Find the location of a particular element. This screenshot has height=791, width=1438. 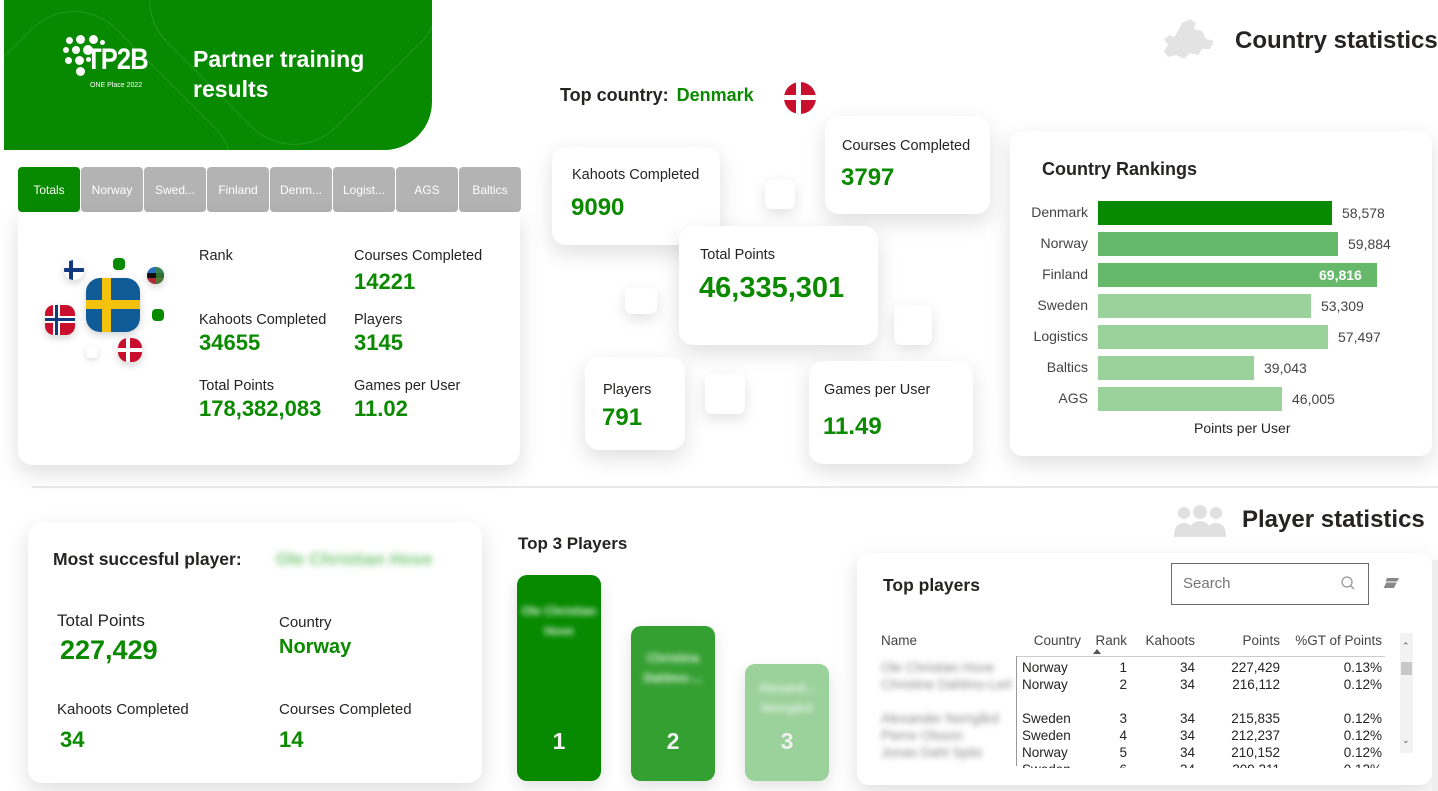

bar-category-label: Finland is located at coordinates (1065, 274).